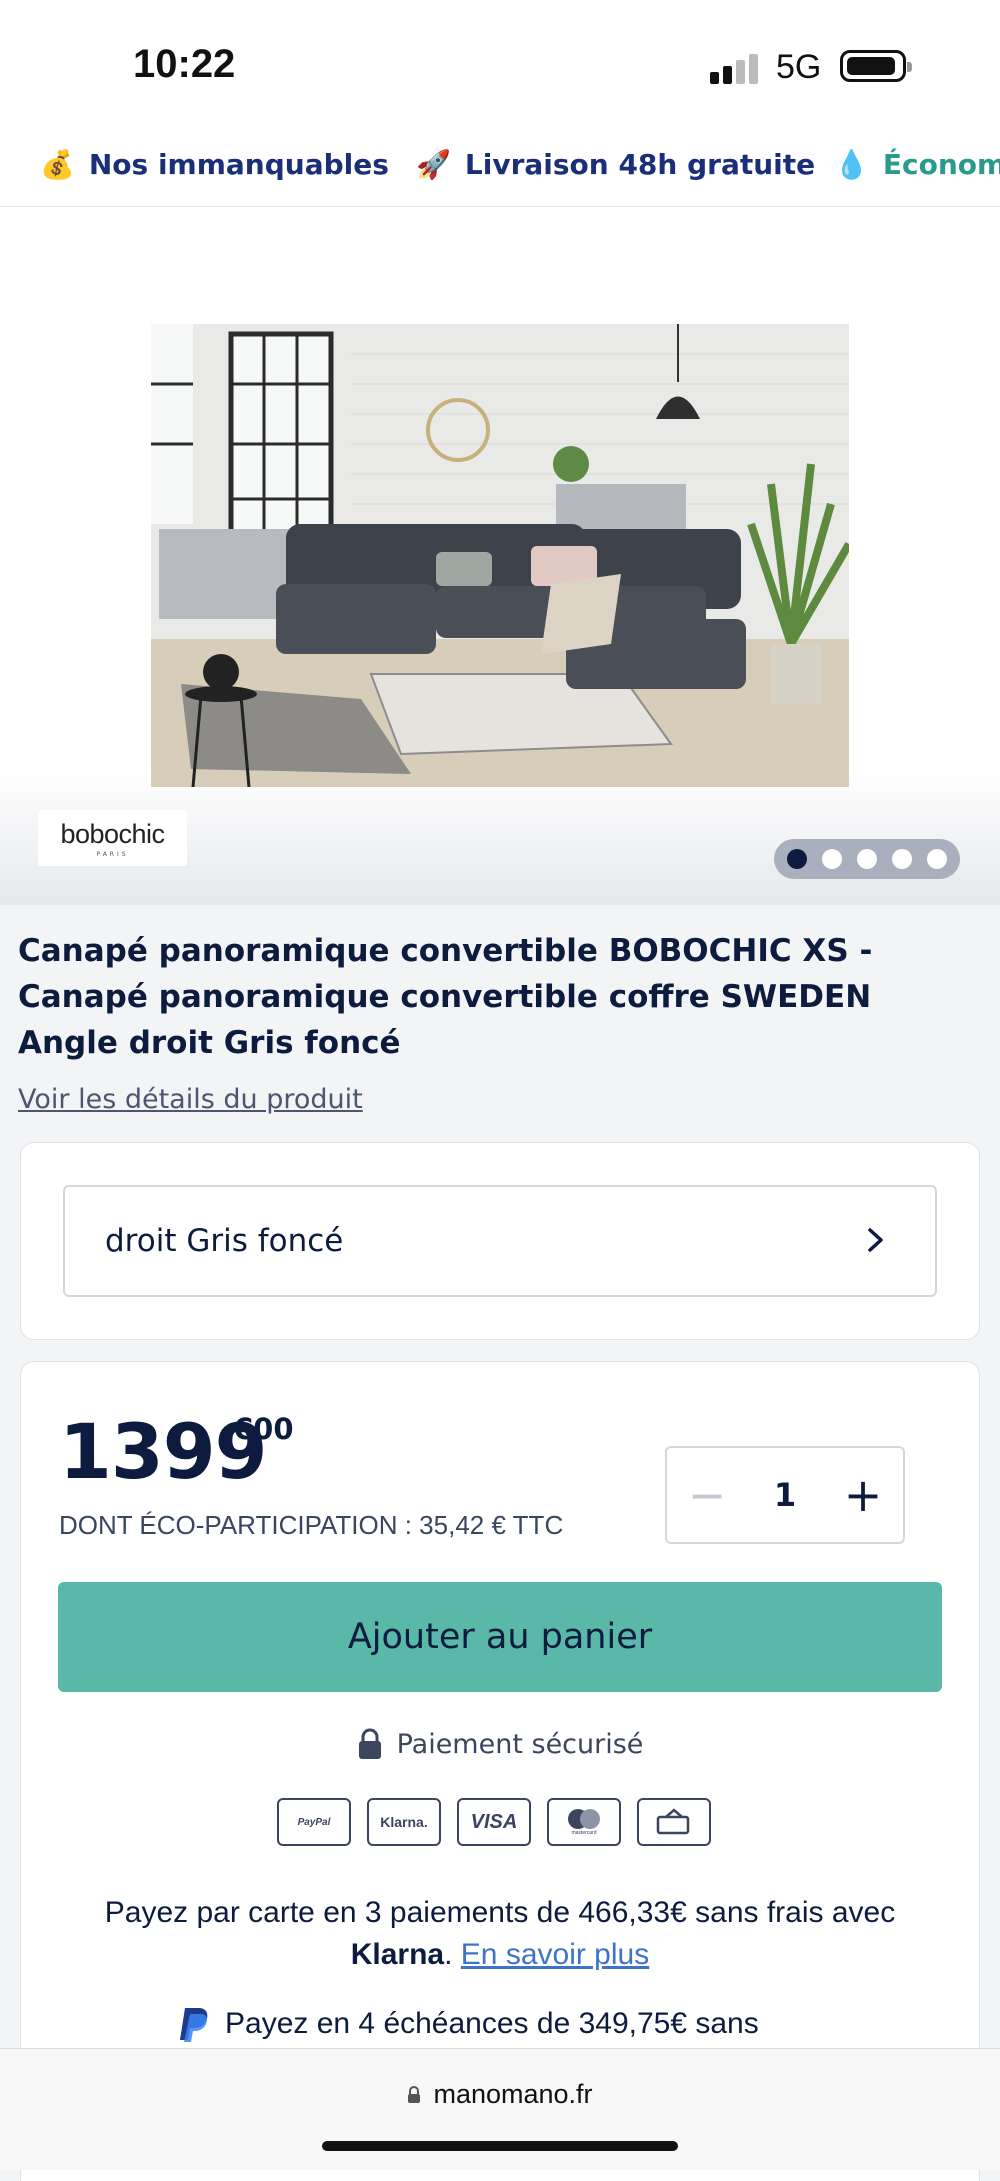 This screenshot has width=1000, height=2181. I want to click on quantity-stepper: − 1 +, so click(785, 1495).